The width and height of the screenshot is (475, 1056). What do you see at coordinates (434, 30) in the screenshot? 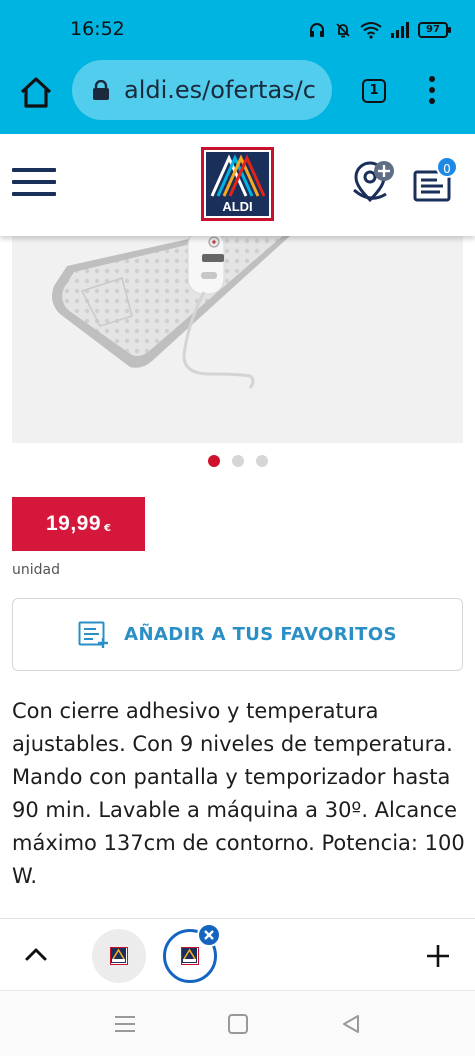
I see `battery-icon: 97` at bounding box center [434, 30].